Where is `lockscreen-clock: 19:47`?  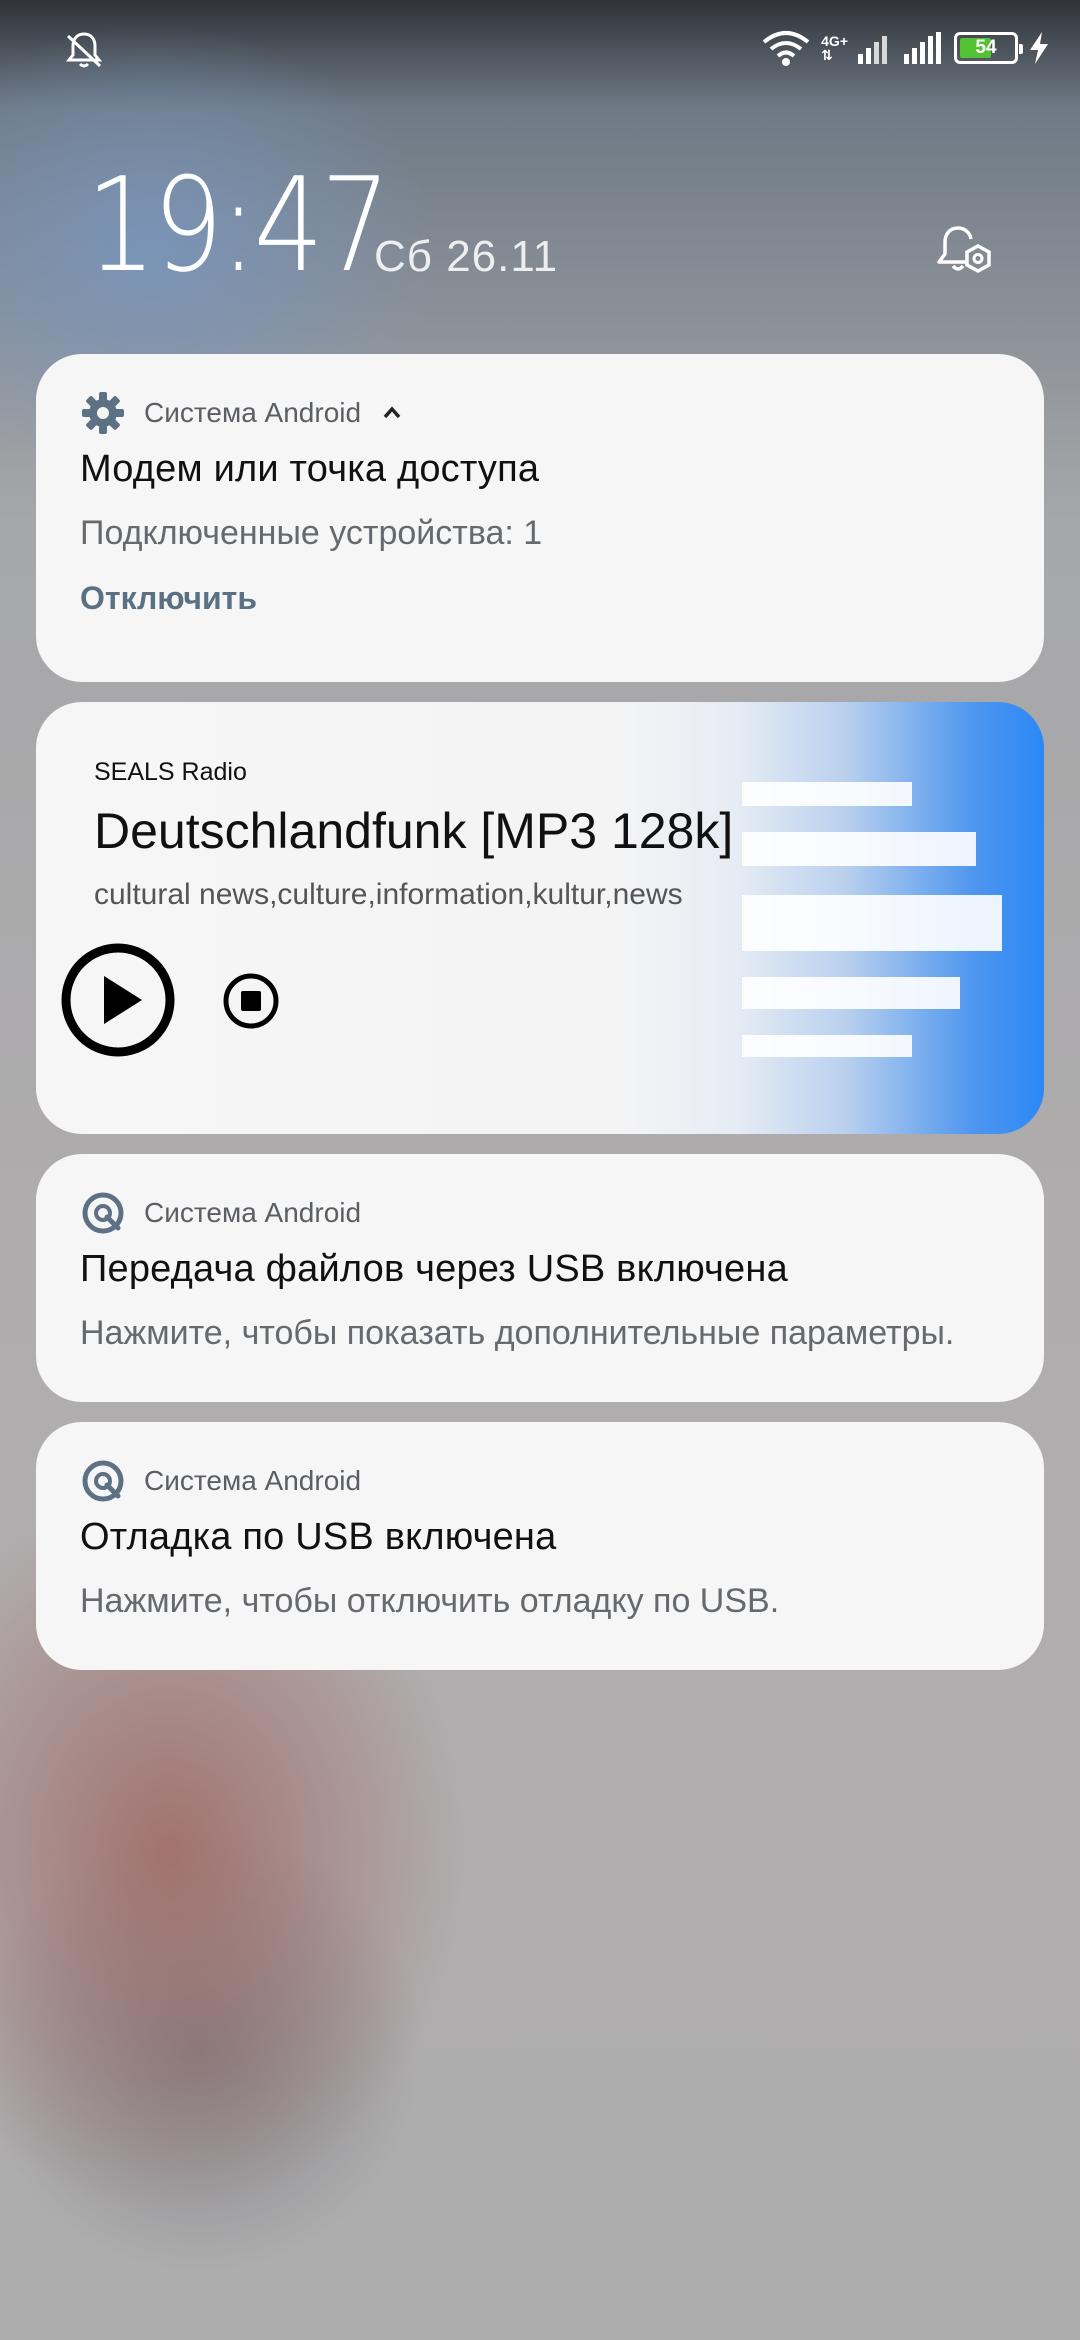 lockscreen-clock: 19:47 is located at coordinates (238, 225).